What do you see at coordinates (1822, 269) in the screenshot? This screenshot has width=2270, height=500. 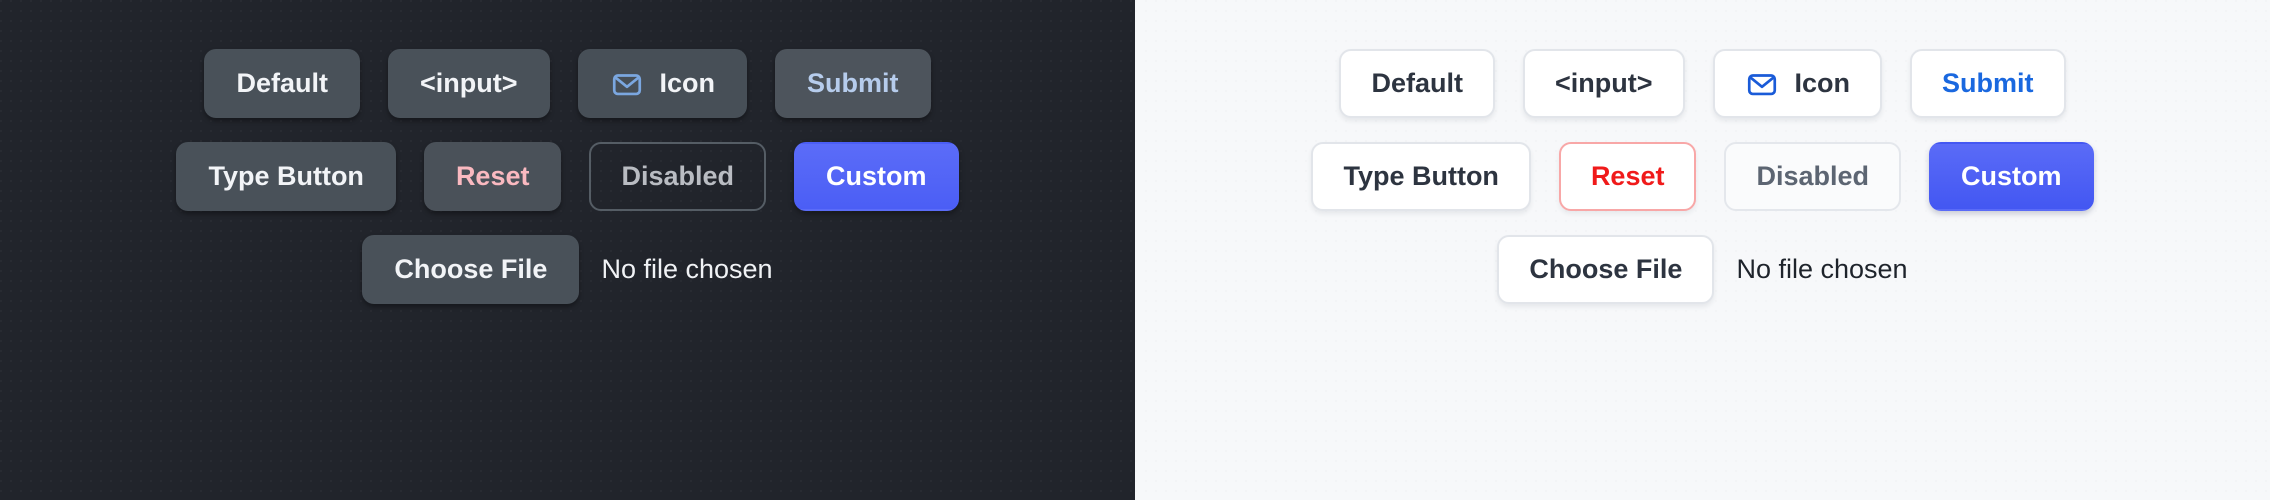 I see `light-file-status-text: No file chosen` at bounding box center [1822, 269].